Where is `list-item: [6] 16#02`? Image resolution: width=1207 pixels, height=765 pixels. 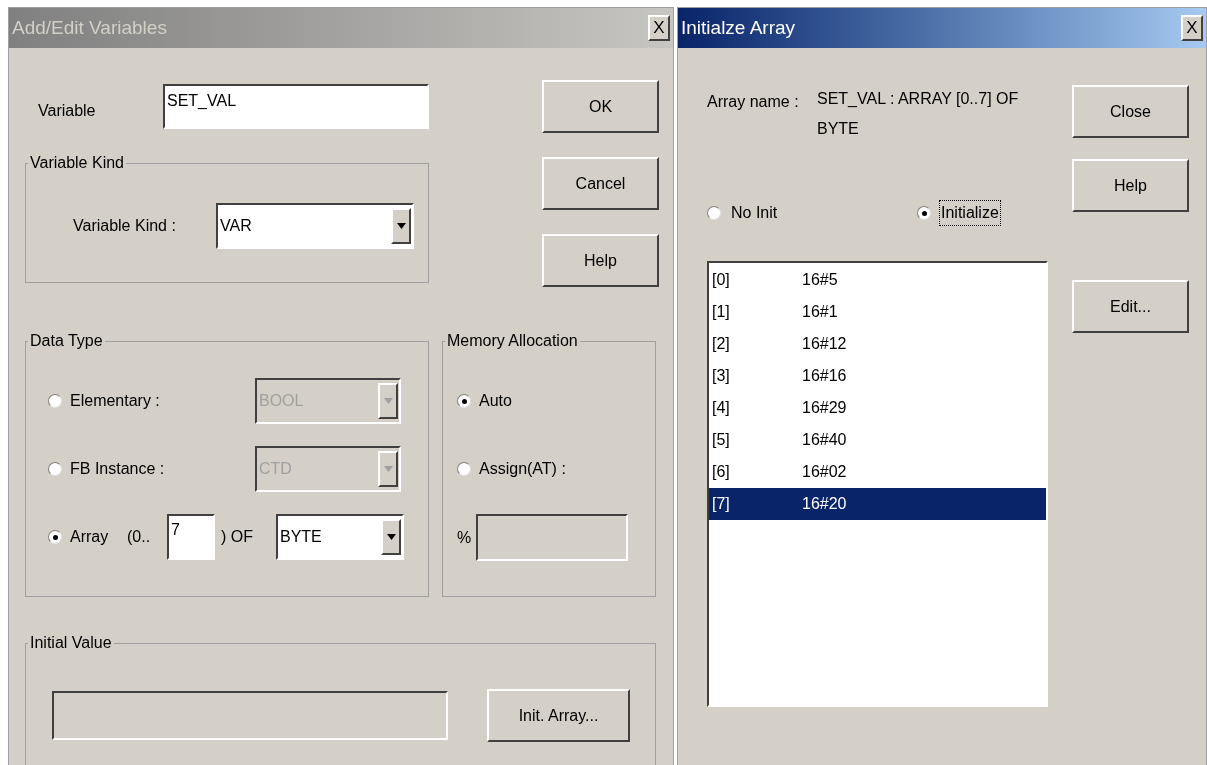
list-item: [6] 16#02 is located at coordinates (877, 472).